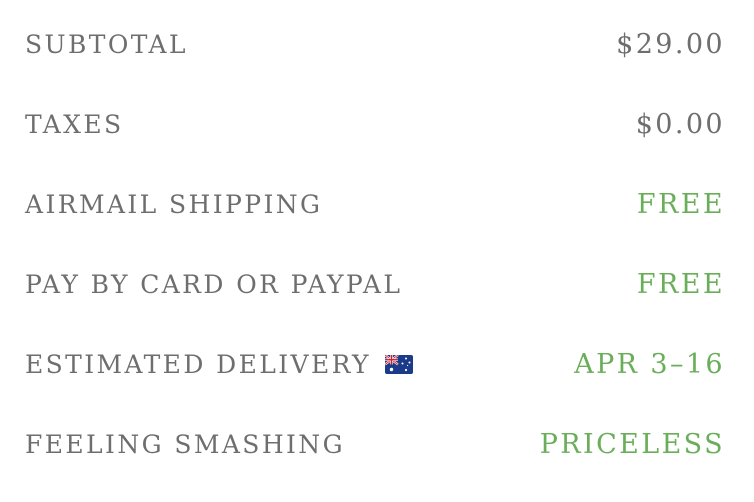 The image size is (754, 502). Describe the element at coordinates (106, 44) in the screenshot. I see `subtotal-label: SUBTOTAL` at that location.